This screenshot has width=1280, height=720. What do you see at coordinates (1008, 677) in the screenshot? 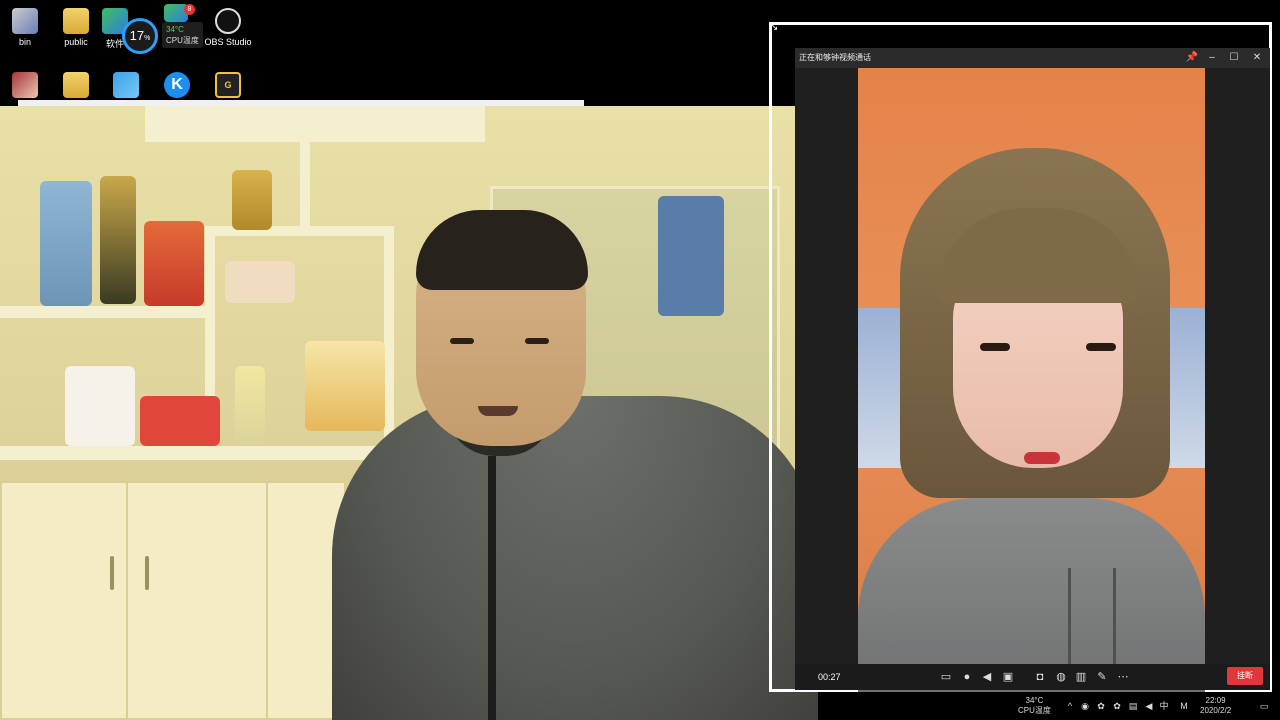
I see `camera-icon: ▣` at bounding box center [1008, 677].